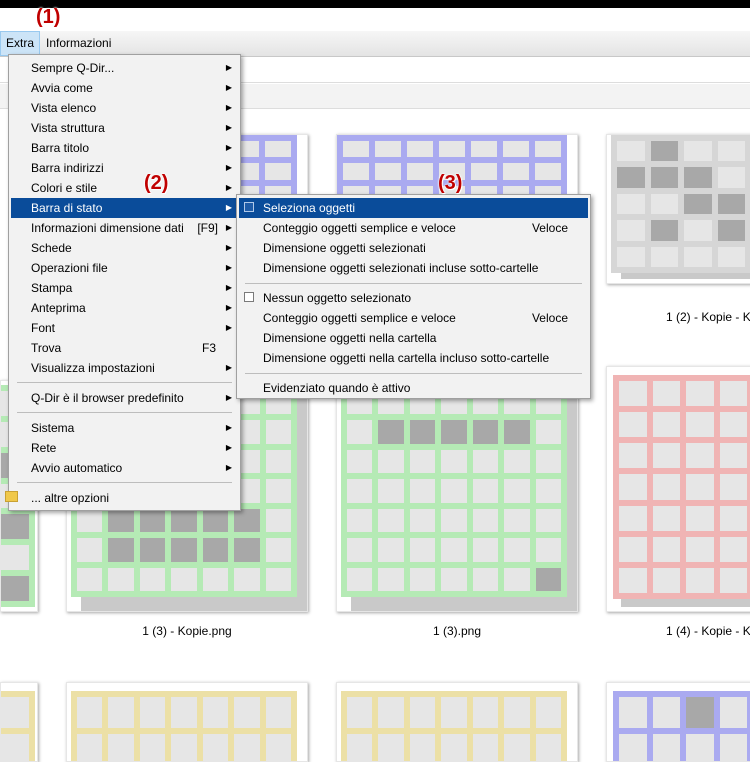 The image size is (750, 762). What do you see at coordinates (124, 268) in the screenshot?
I see `menu-item-operazioni-file: Operazioni file ▶` at bounding box center [124, 268].